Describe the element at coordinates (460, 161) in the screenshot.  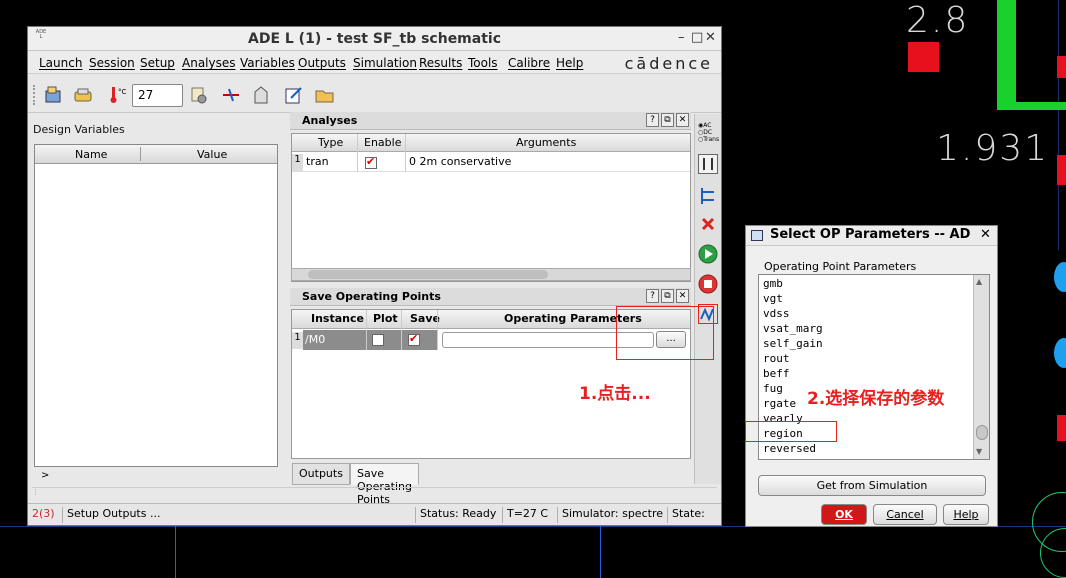
I see `analysis-arguments: 0 2m conservative` at that location.